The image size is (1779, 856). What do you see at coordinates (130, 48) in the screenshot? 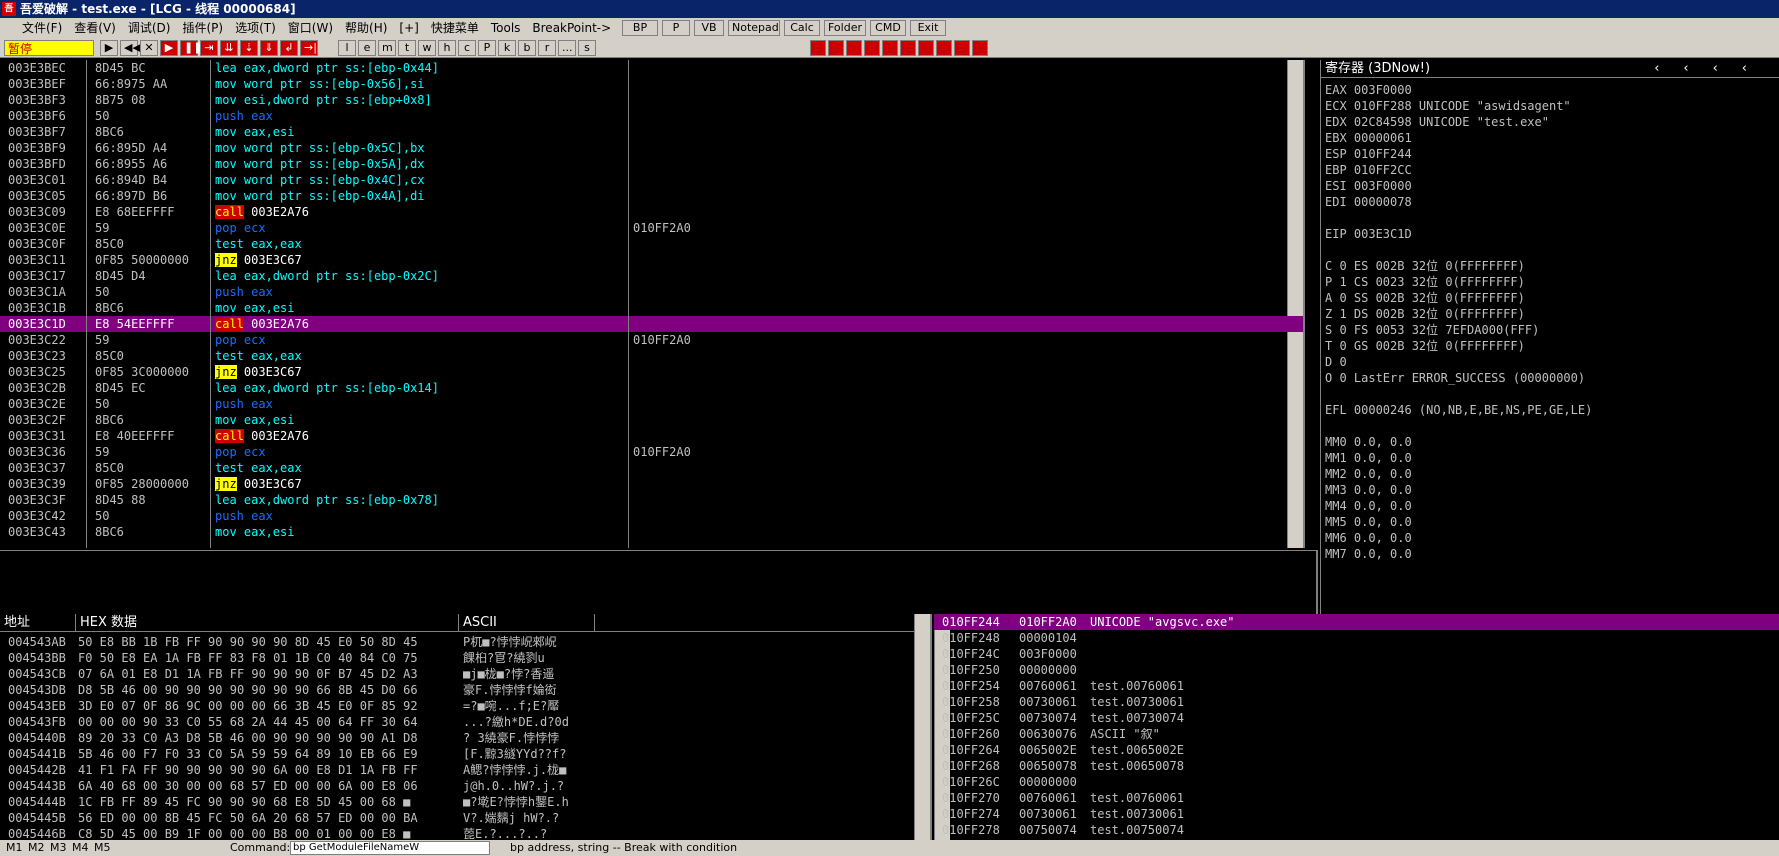
I see `toolbar-button: ◀◀` at bounding box center [130, 48].